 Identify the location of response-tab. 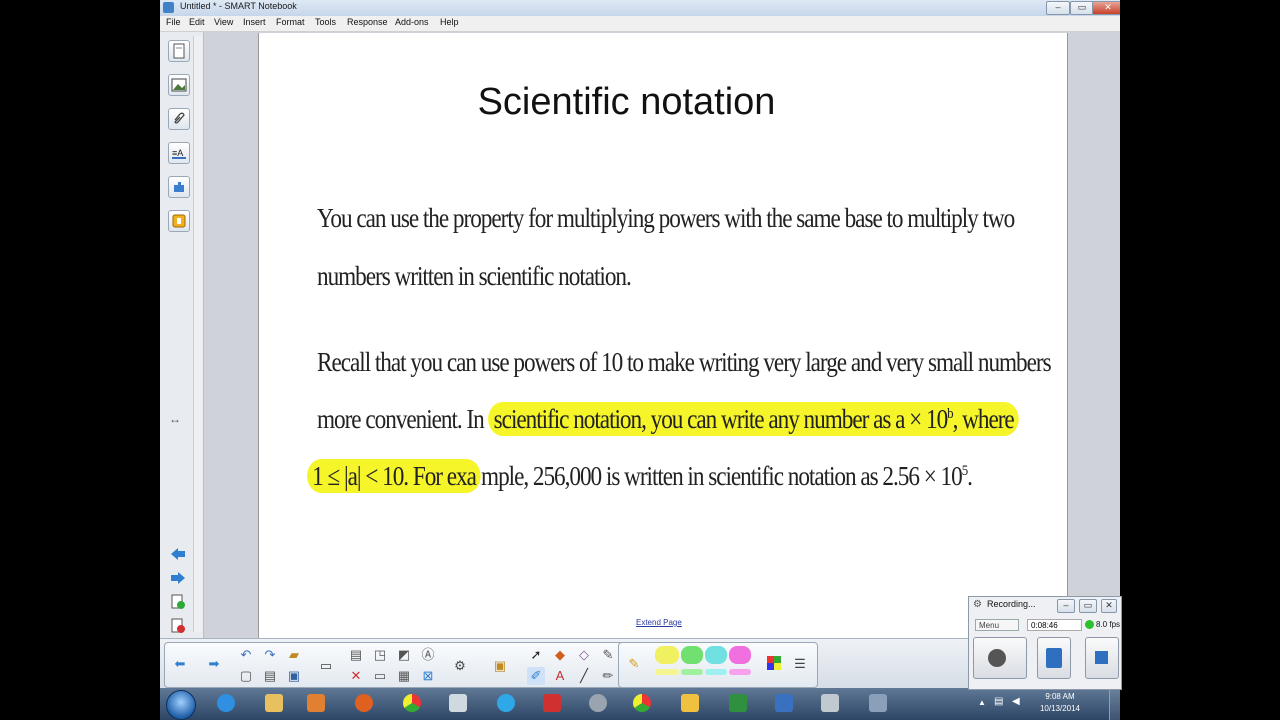
(179, 221).